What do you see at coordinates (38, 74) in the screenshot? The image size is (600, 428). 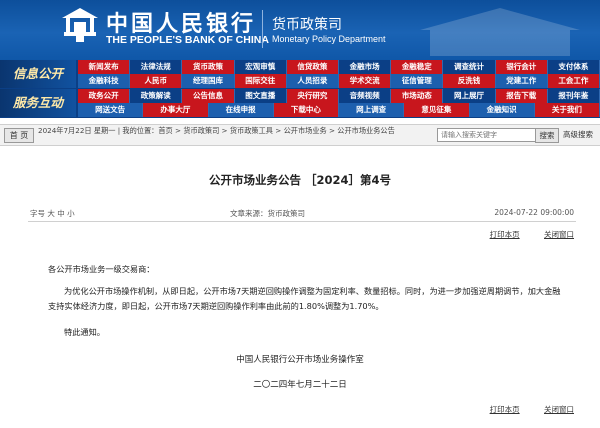 I see `nav-group-info-label: 信息公开` at bounding box center [38, 74].